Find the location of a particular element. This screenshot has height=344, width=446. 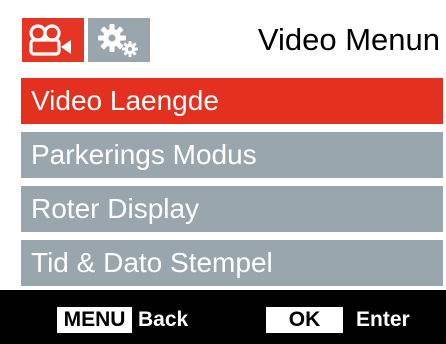

menu-item-video-length: Video Laengde is located at coordinates (232, 101).